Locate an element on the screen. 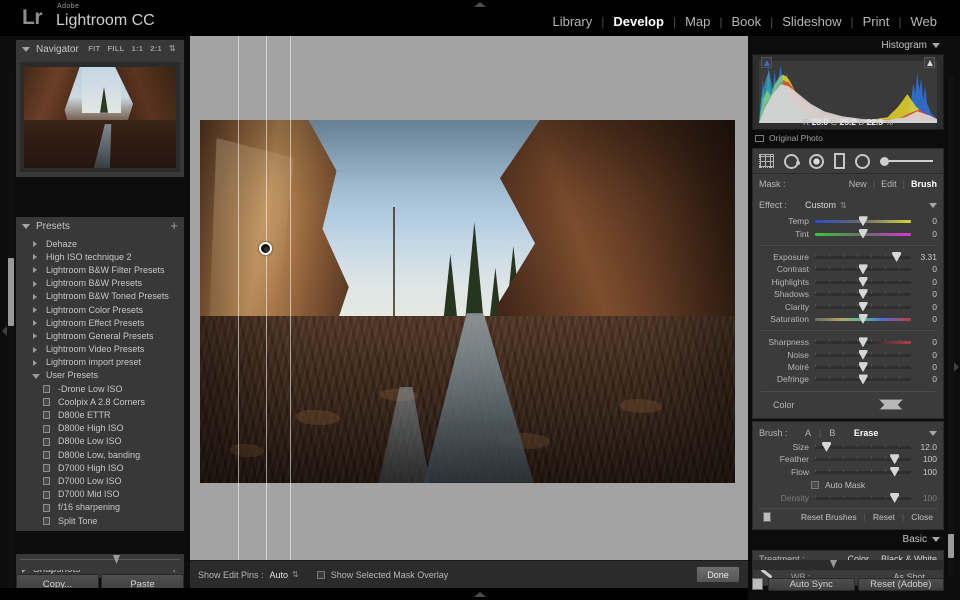 This screenshot has width=960, height=600. radial-filter-icon is located at coordinates (862, 161).